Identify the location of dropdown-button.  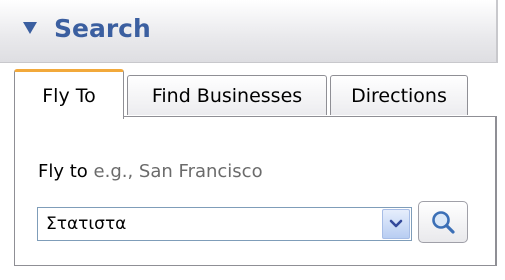
(396, 224).